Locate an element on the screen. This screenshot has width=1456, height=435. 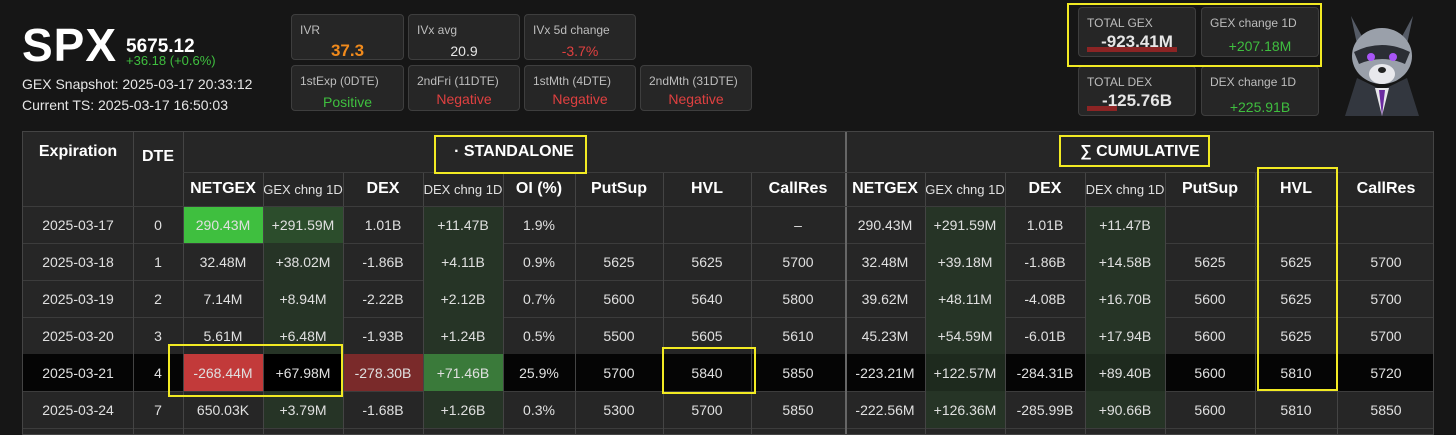
first-mth-label: 1stMth (4DTE) is located at coordinates (572, 81).